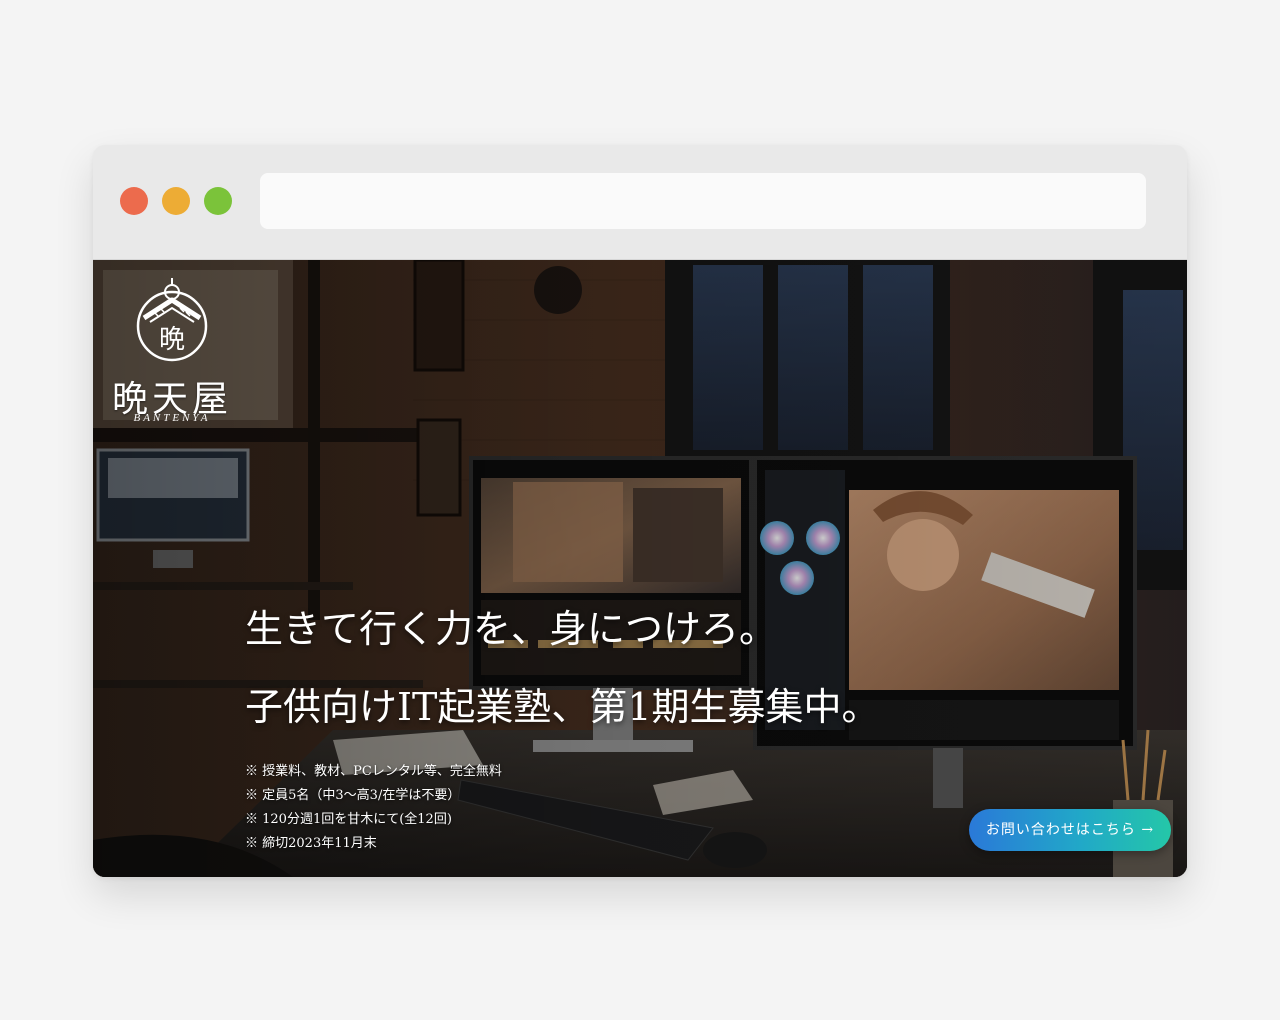 This screenshot has width=1280, height=1020. I want to click on maximize-window-button, so click(218, 201).